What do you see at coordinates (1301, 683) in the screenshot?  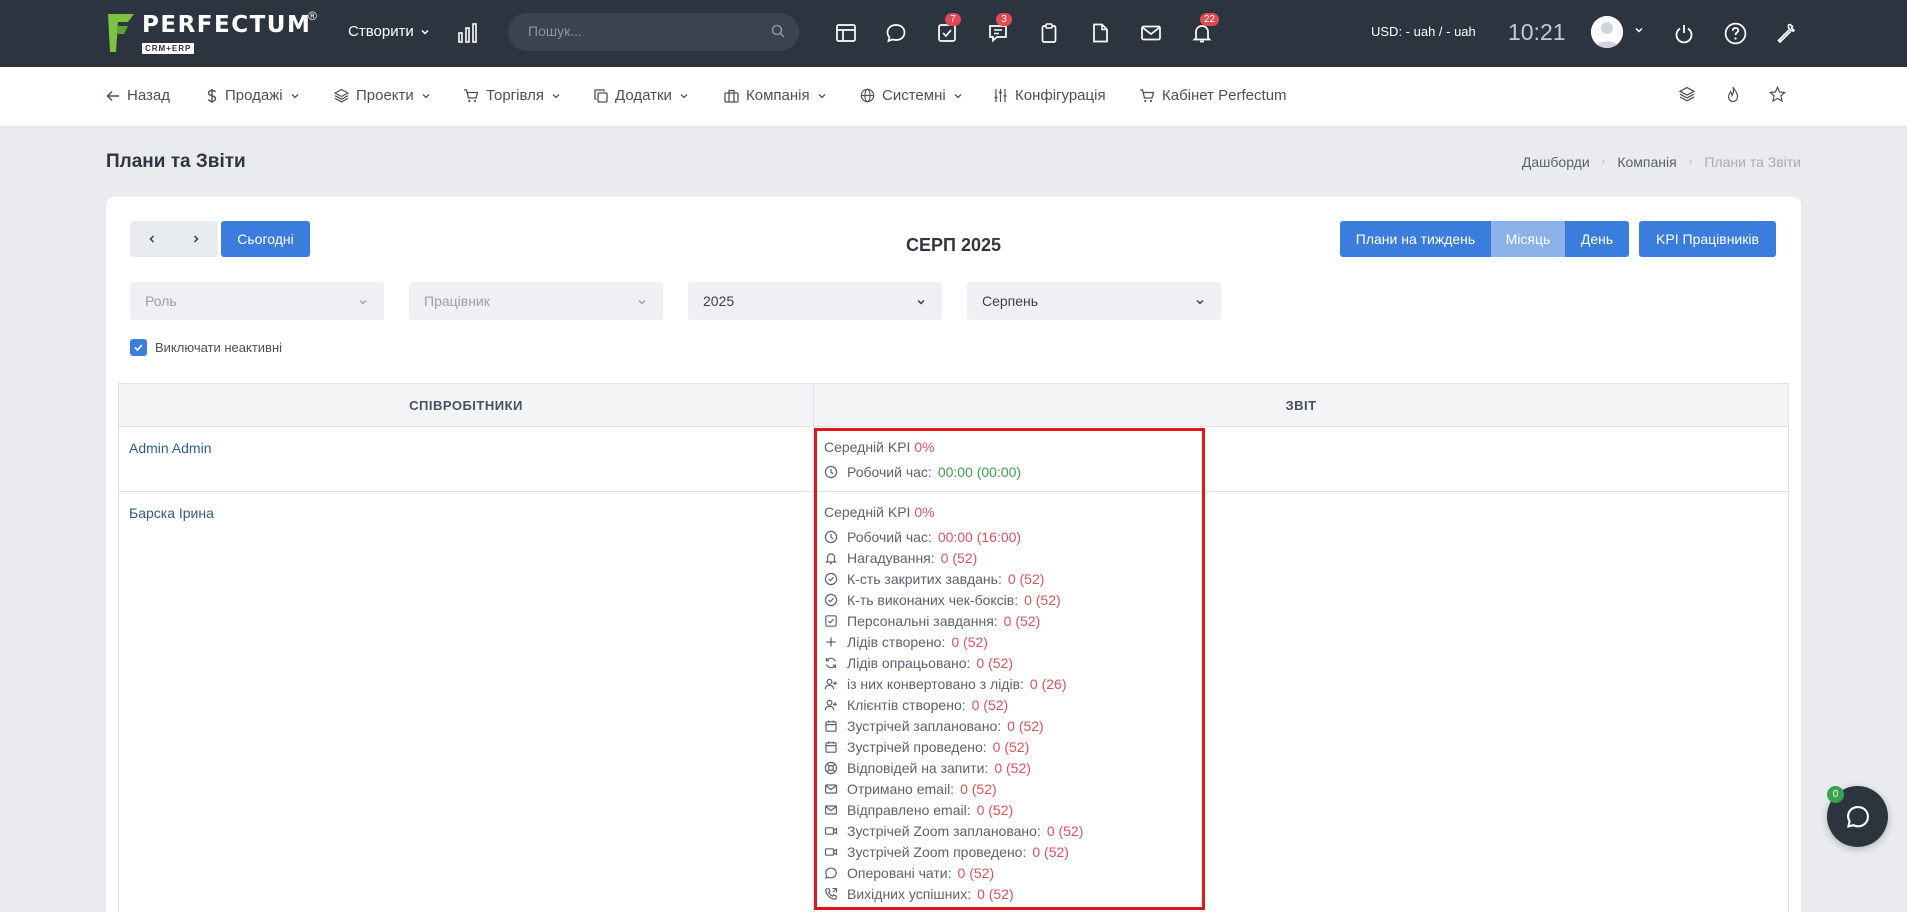 I see `metric-row: із них конвертовано з лідів: 0 (26)` at bounding box center [1301, 683].